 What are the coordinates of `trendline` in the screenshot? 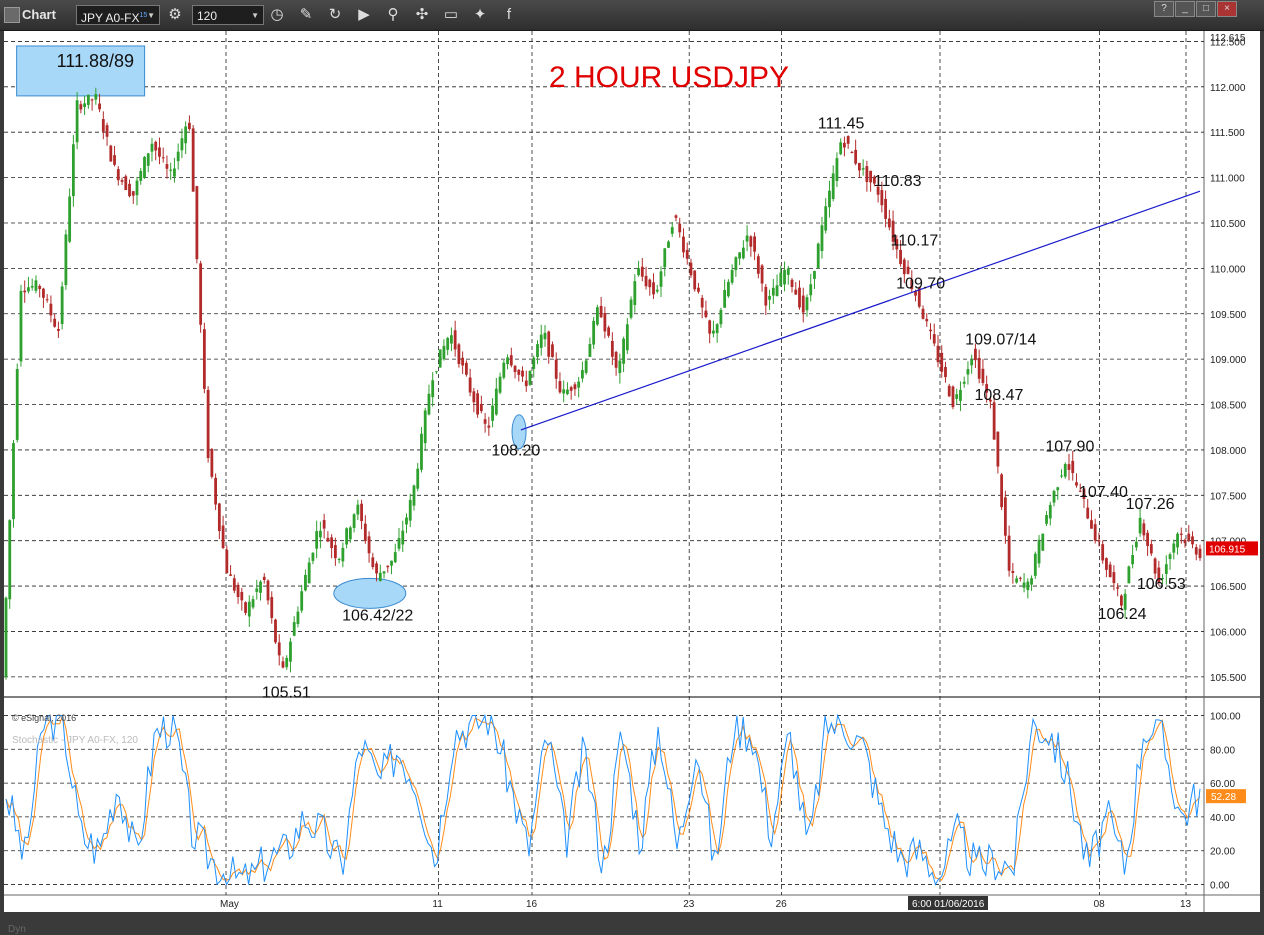 It's located at (860, 310).